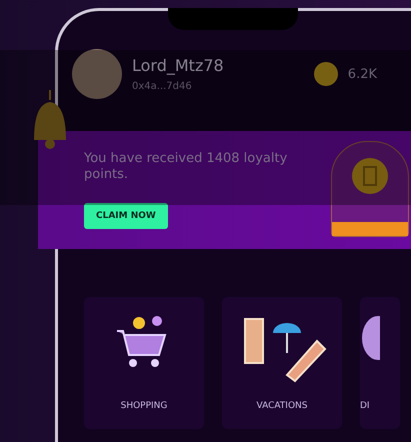 This screenshot has width=411, height=442. Describe the element at coordinates (162, 86) in the screenshot. I see `wallet-address: 0x4a...7d46` at that location.